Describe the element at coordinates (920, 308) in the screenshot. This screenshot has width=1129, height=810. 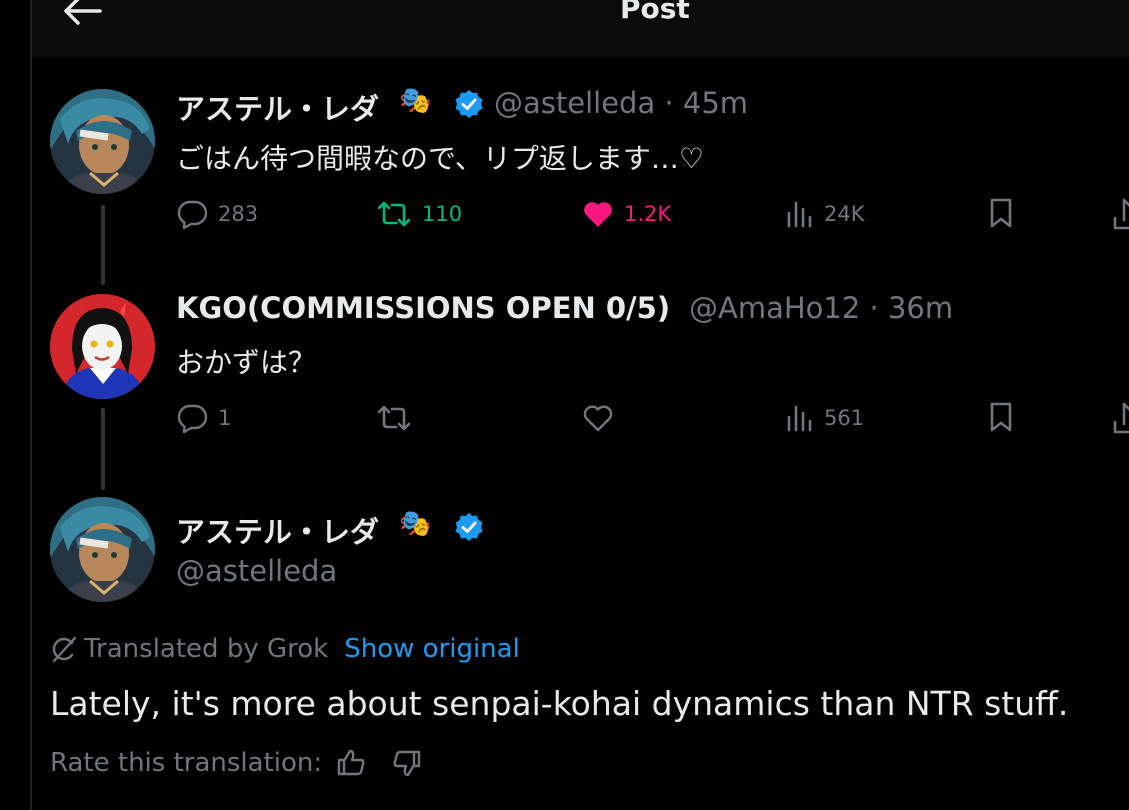
I see `timestamp: 36m` at that location.